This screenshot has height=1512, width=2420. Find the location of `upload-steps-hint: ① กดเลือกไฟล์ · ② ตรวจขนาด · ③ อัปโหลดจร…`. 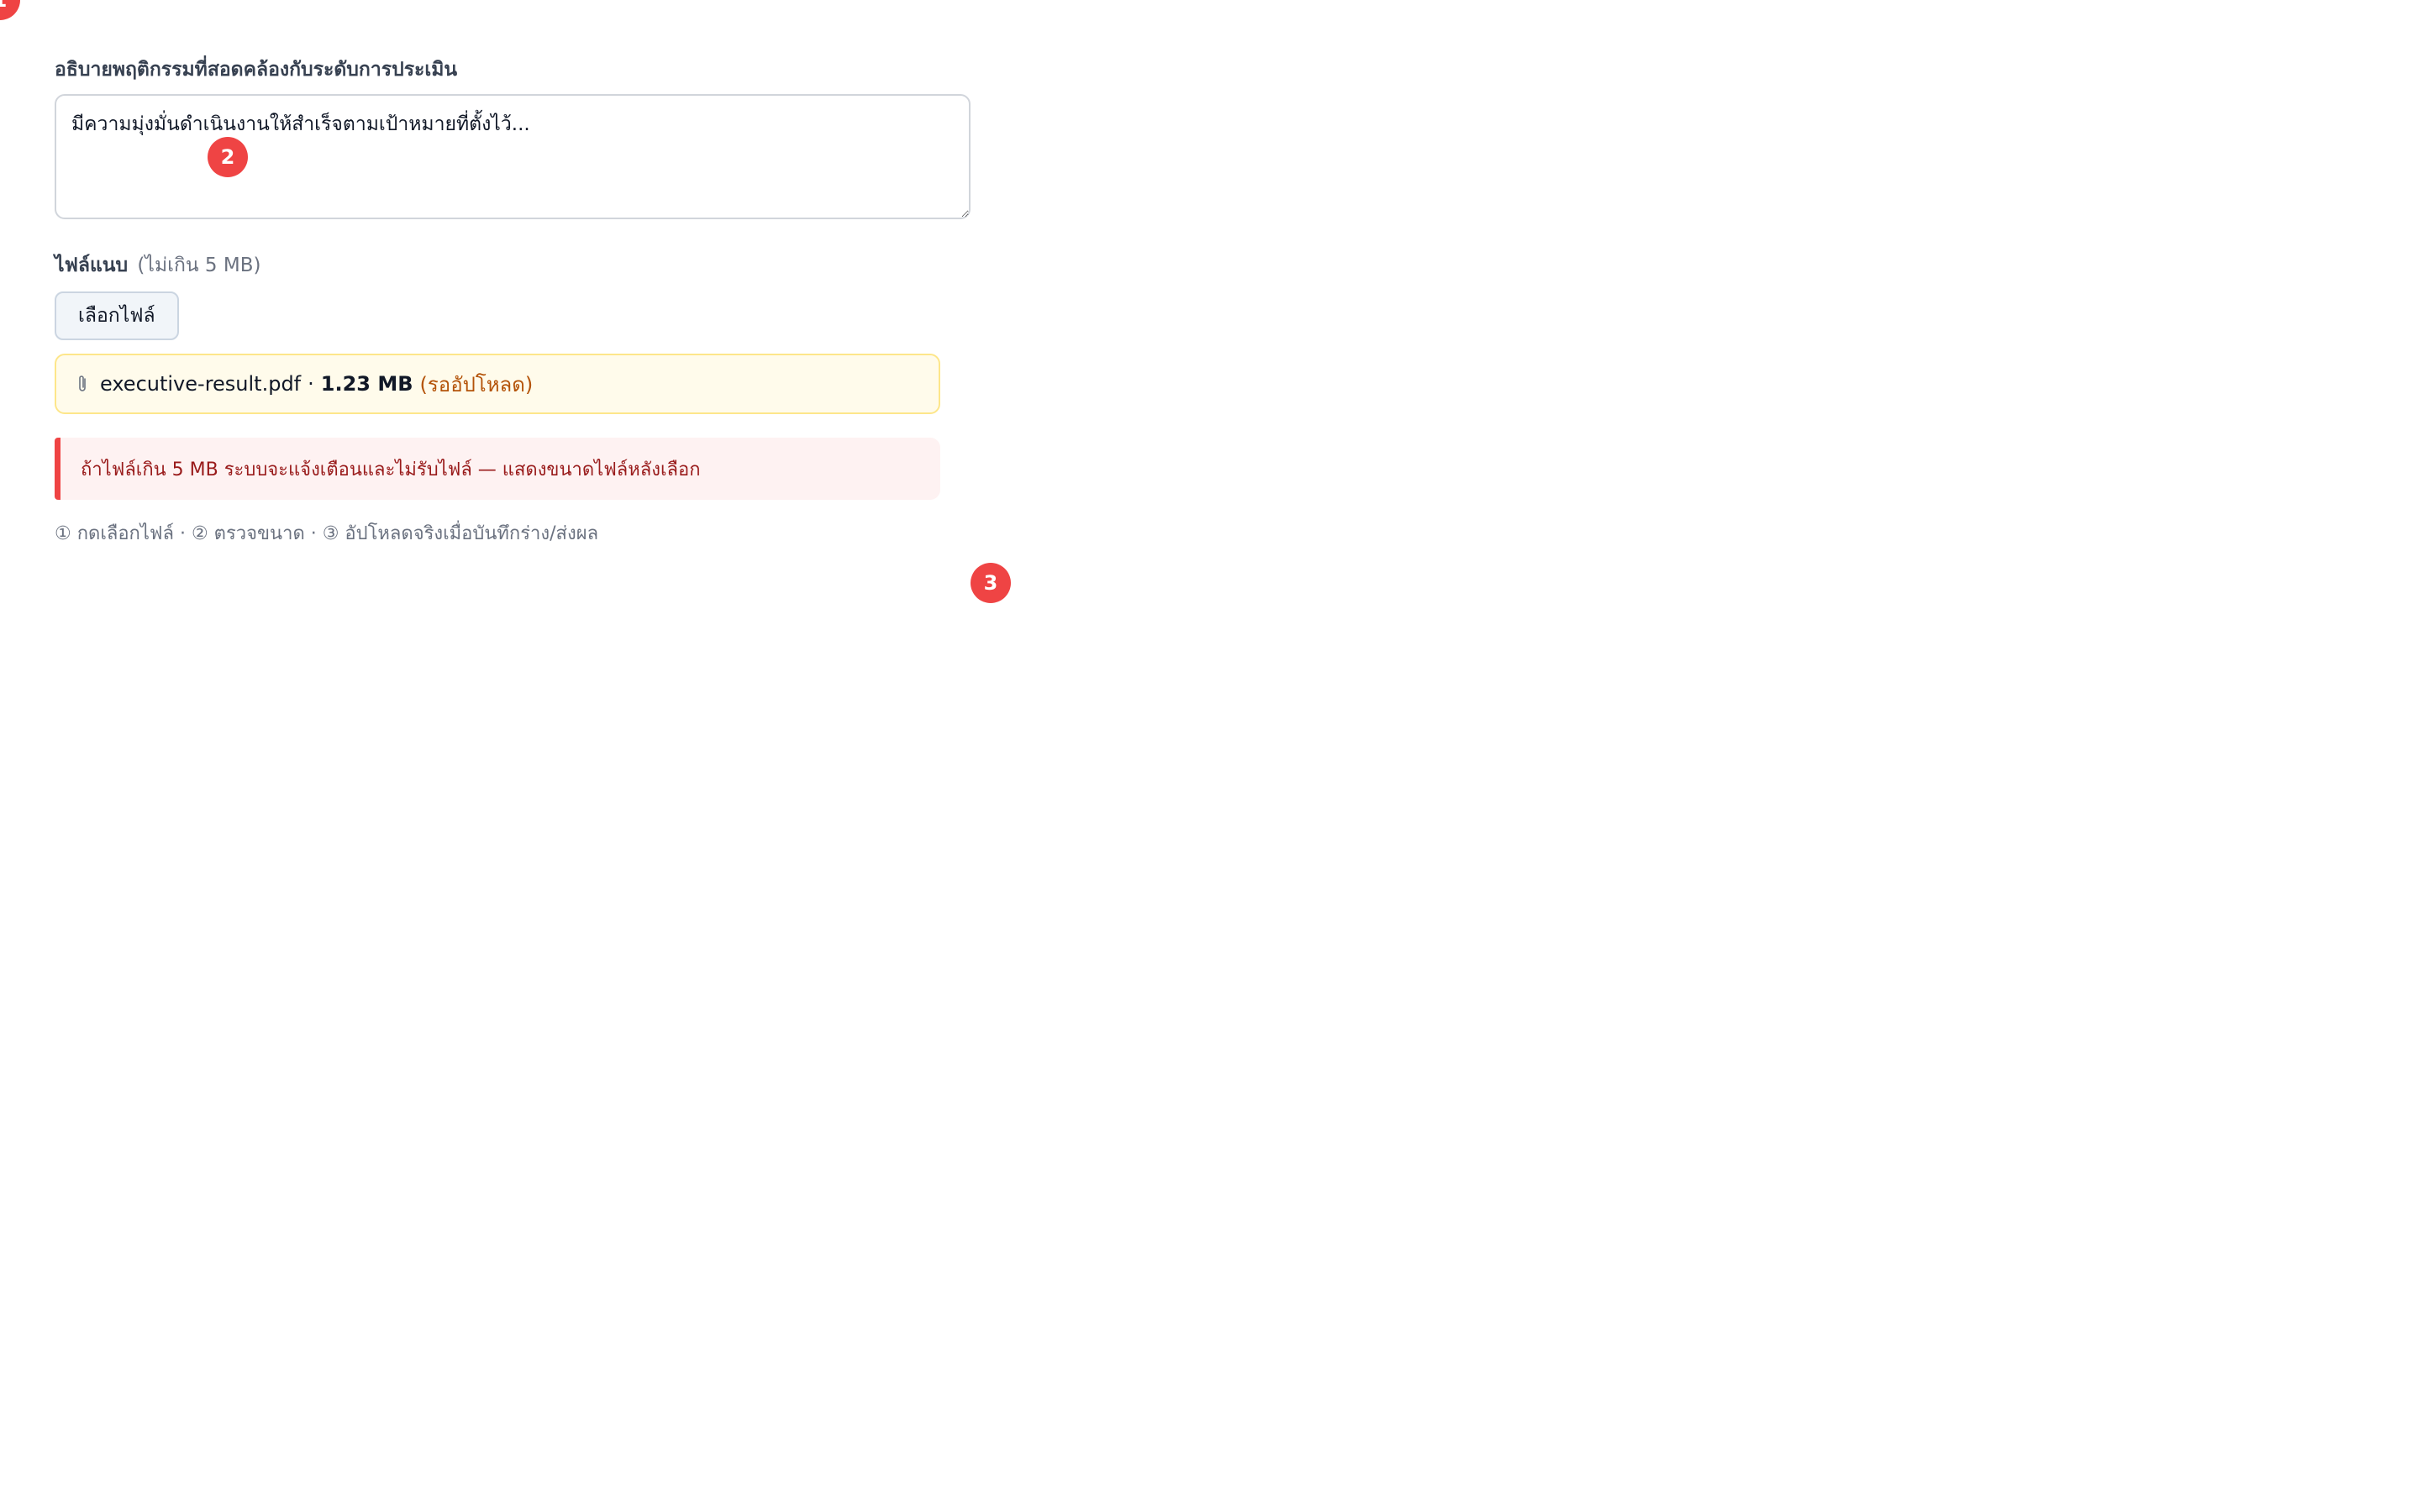

upload-steps-hint: ① กดเลือกไฟล์ · ② ตรวจขนาด · ③ อัปโหลดจร… is located at coordinates (327, 533).